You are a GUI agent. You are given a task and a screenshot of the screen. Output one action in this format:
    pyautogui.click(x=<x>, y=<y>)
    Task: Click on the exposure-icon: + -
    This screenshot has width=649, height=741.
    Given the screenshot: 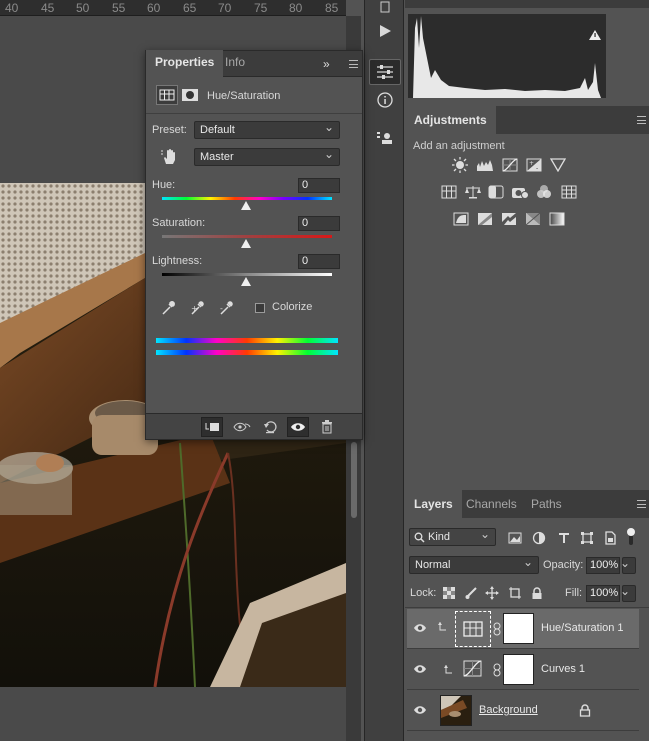 What is the action you would take?
    pyautogui.click(x=533, y=165)
    